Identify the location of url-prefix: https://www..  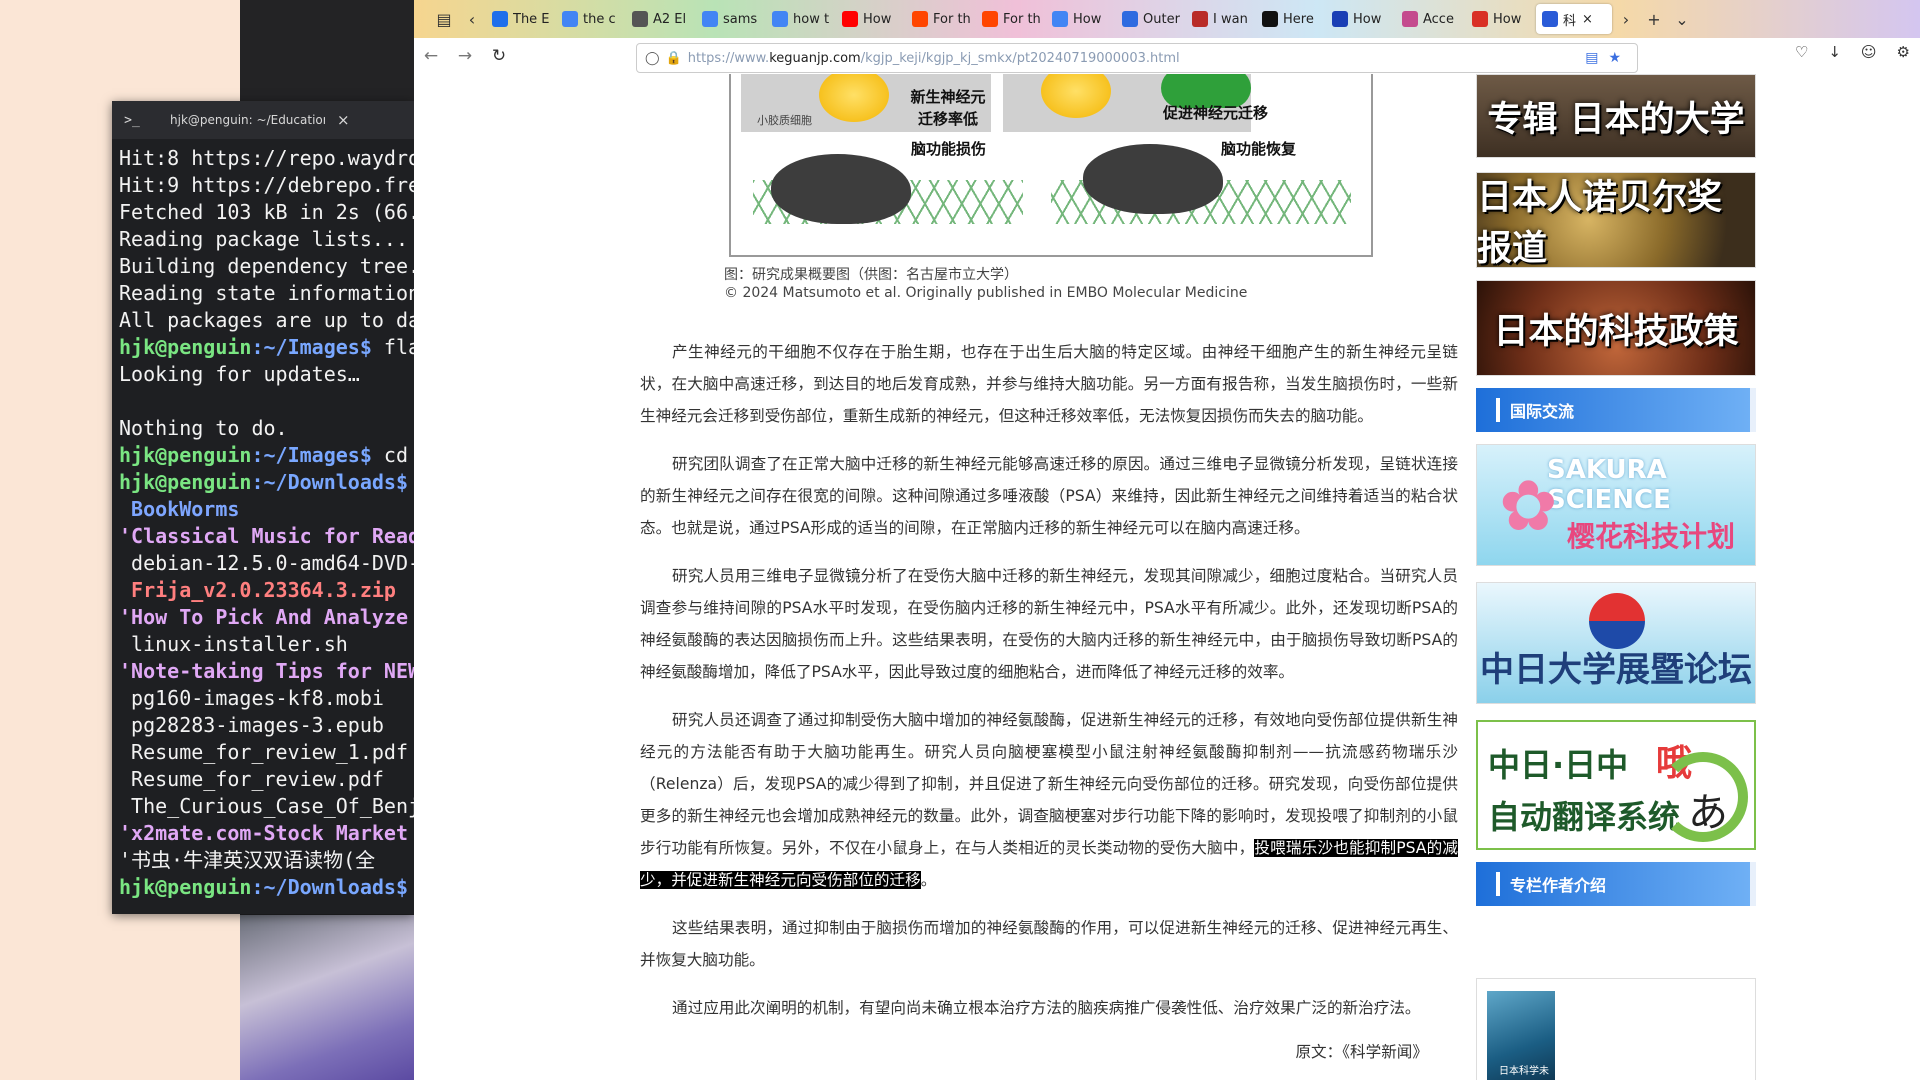
(728, 58).